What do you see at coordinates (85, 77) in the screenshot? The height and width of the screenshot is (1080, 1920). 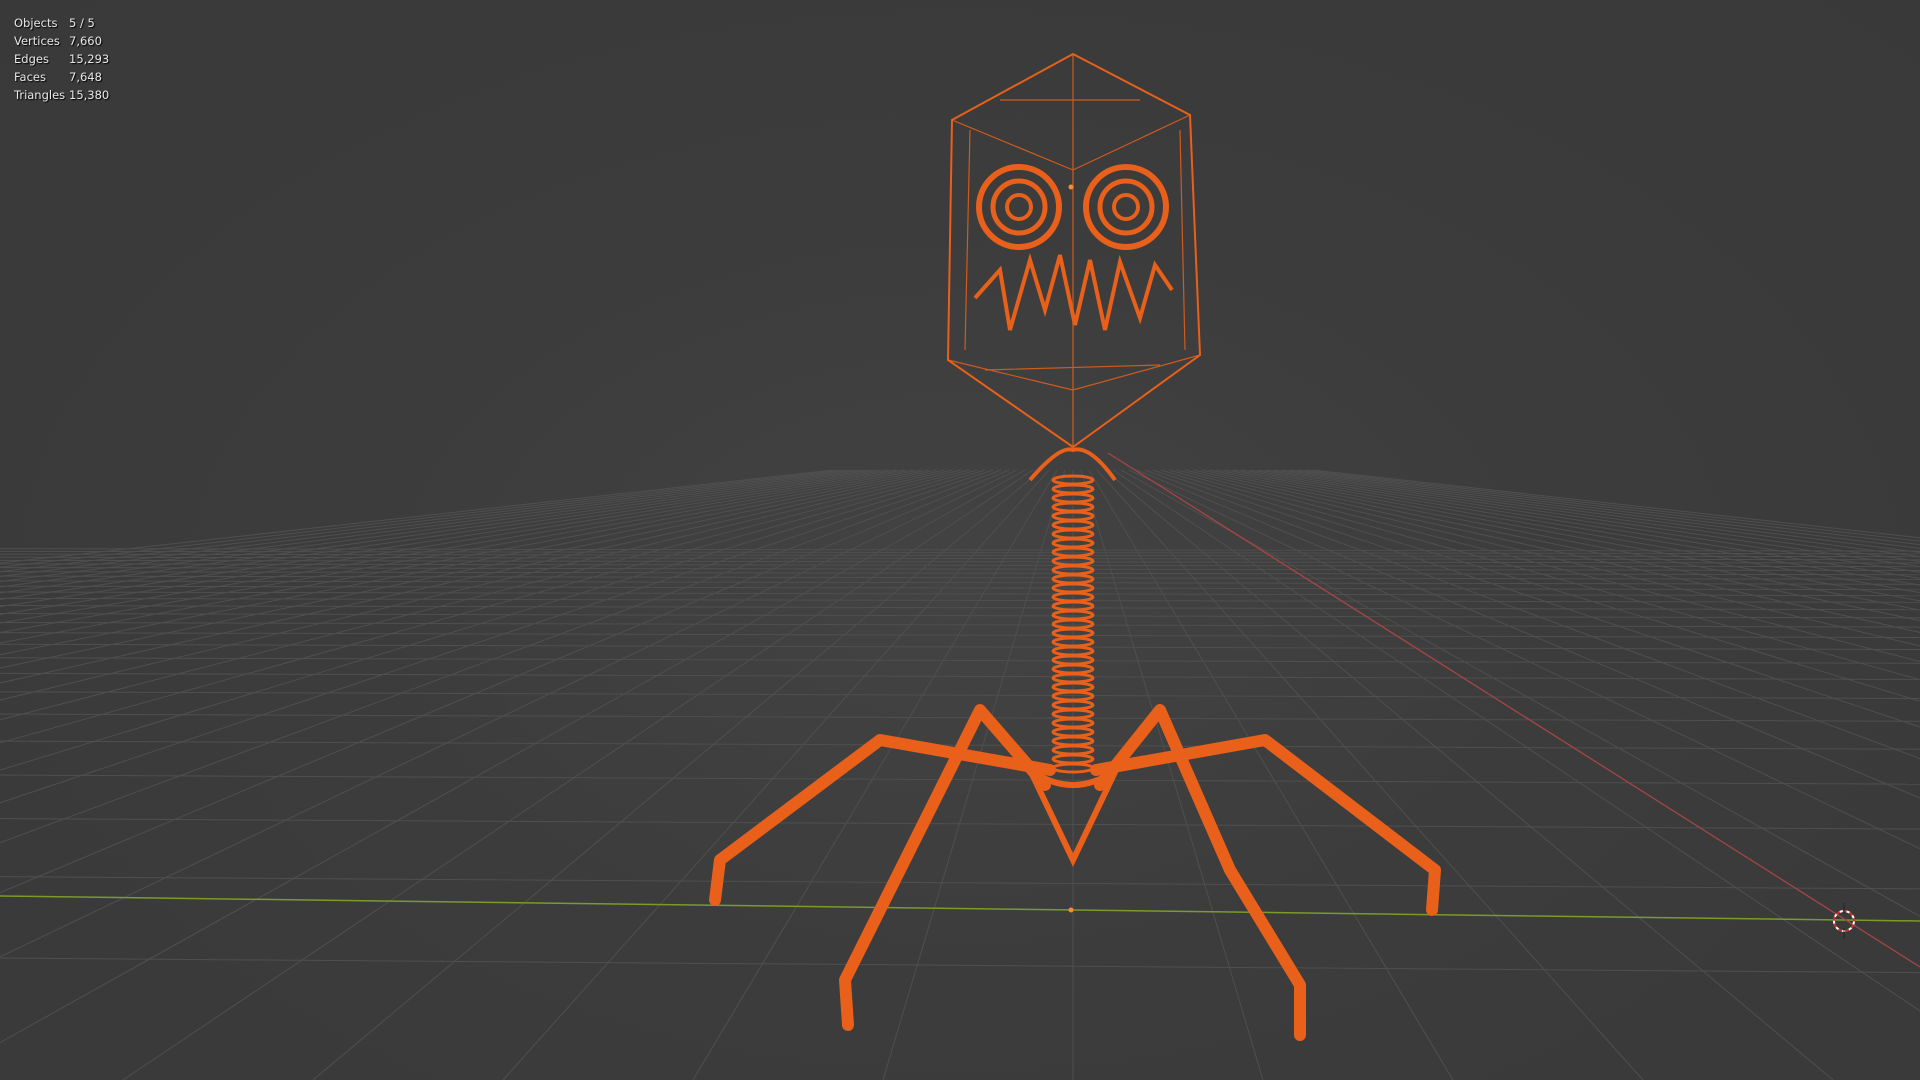 I see `stat-value: 7,648` at bounding box center [85, 77].